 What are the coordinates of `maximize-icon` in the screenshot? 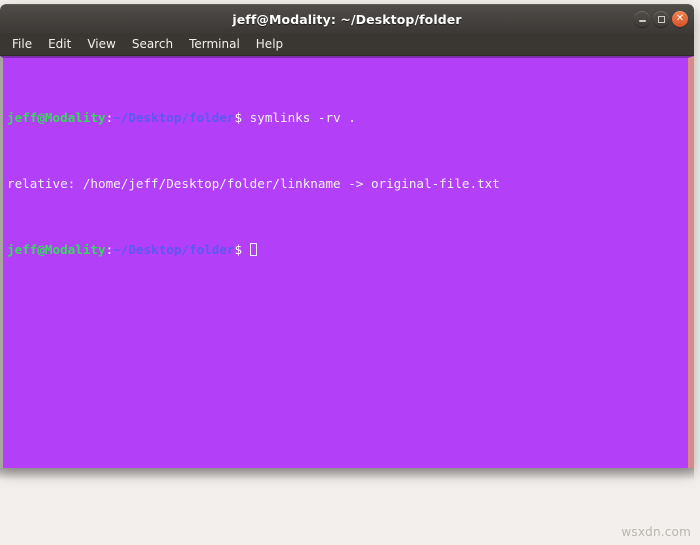 It's located at (661, 19).